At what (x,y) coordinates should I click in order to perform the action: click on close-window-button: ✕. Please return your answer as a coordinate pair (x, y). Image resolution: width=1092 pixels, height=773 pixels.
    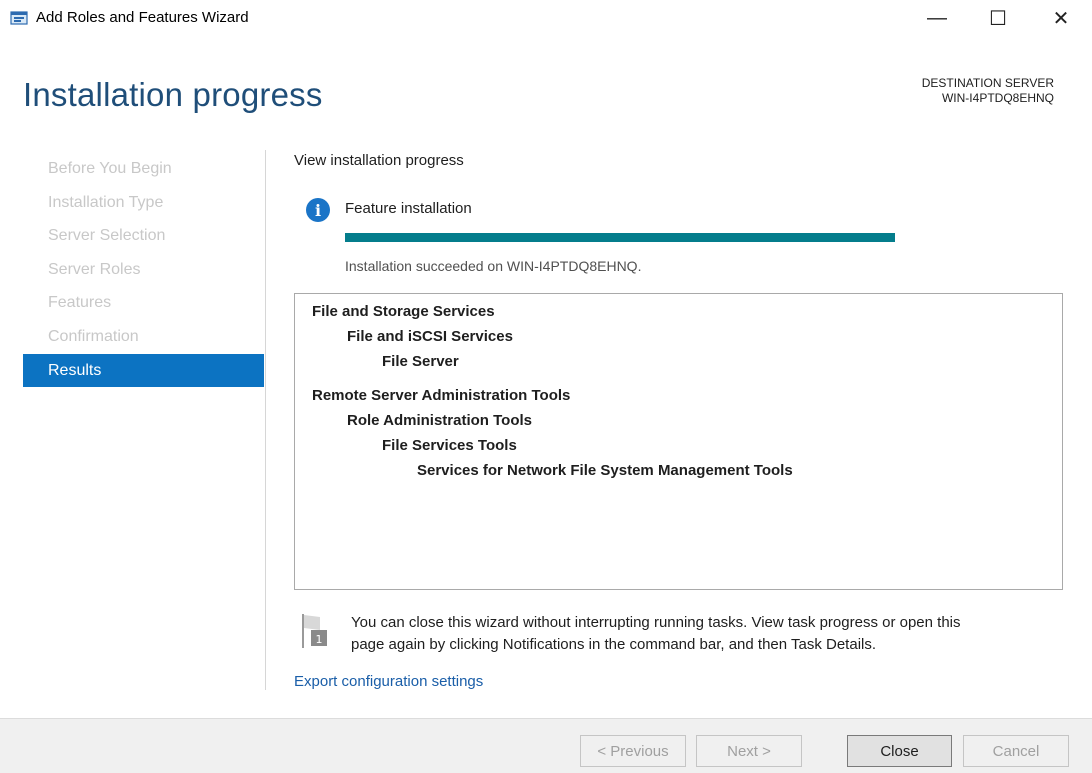
    Looking at the image, I should click on (1061, 18).